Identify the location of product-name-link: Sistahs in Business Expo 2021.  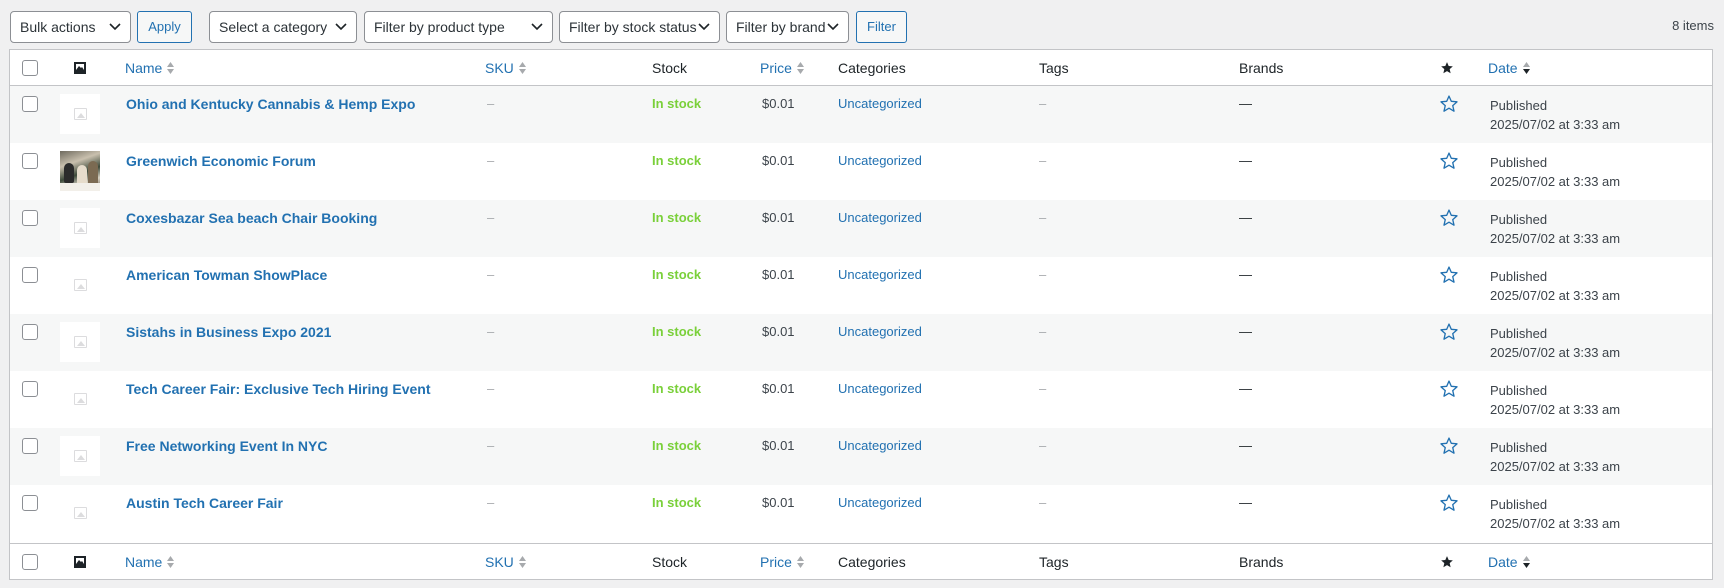
(228, 332).